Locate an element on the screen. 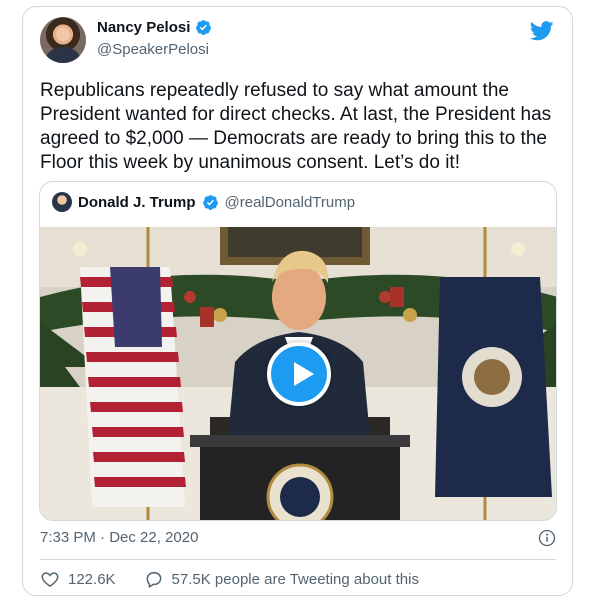 This screenshot has width=589, height=605. author-name-row: Nancy Pelosi is located at coordinates (154, 27).